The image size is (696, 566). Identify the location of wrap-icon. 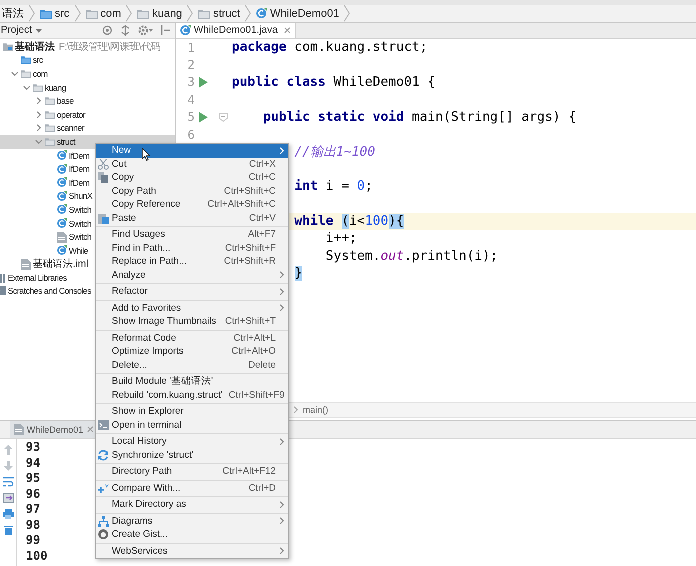
(8, 482).